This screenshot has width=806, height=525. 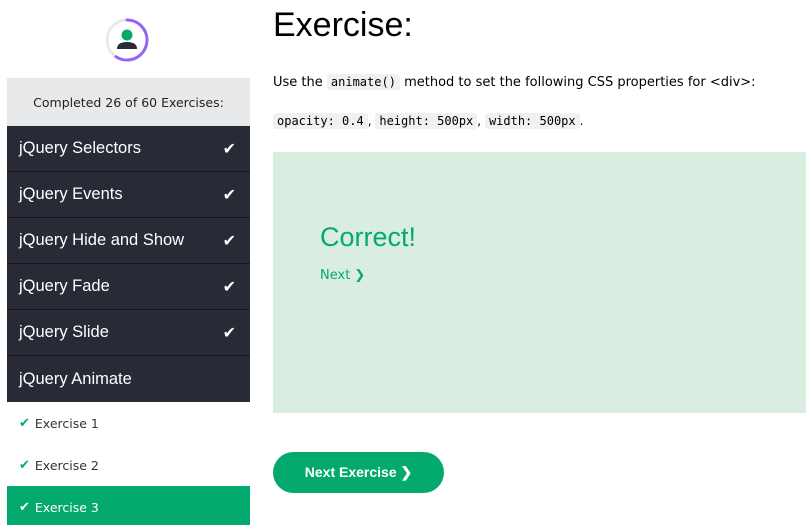 What do you see at coordinates (128, 102) in the screenshot?
I see `progress-text: Completed 26 of 60 Exercises:` at bounding box center [128, 102].